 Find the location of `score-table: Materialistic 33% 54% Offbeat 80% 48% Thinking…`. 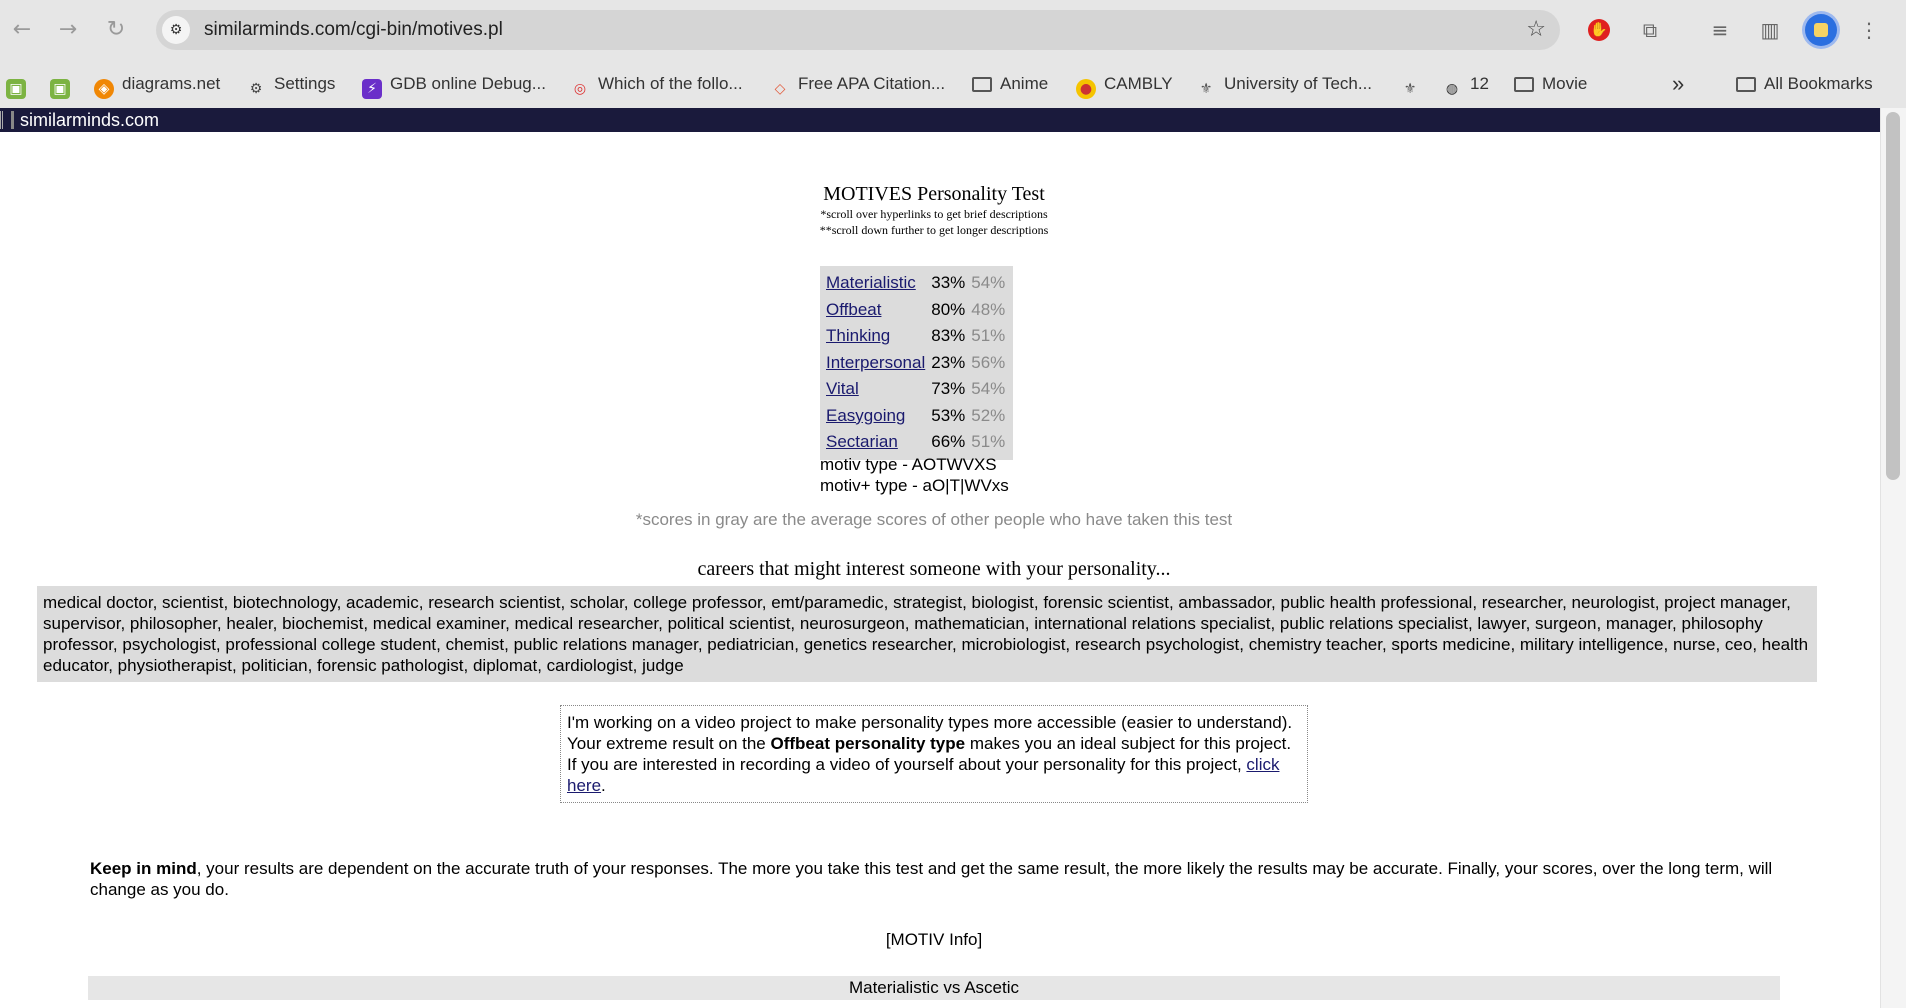

score-table: Materialistic 33% 54% Offbeat 80% 48% Thinking… is located at coordinates (917, 363).